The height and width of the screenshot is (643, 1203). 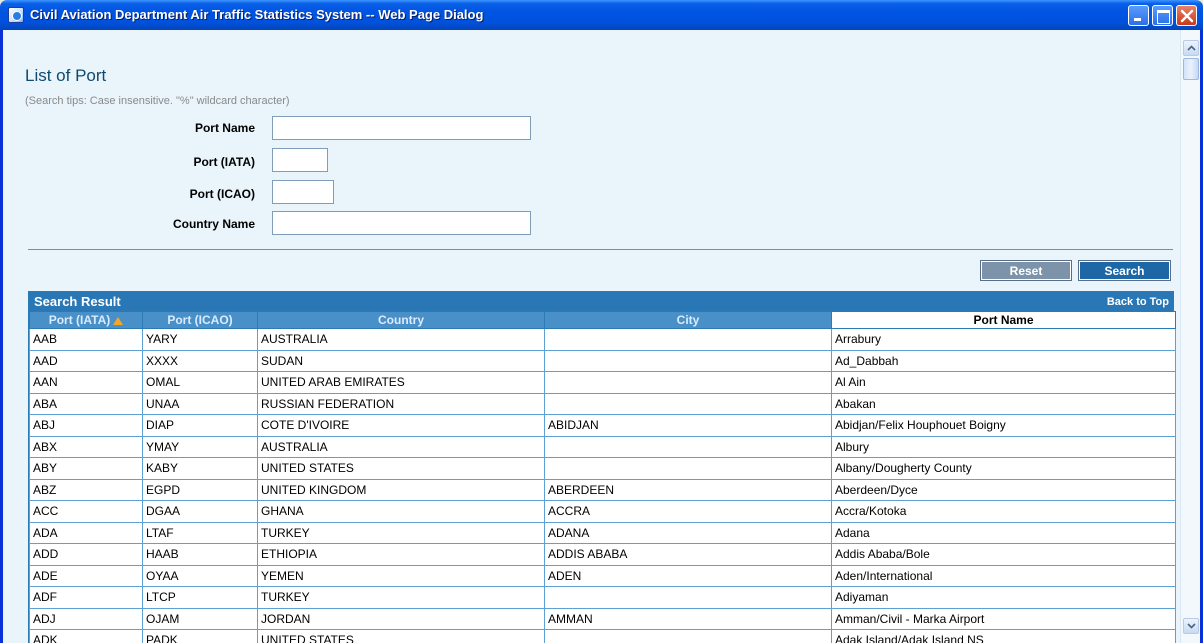 I want to click on port-name-cell: Aberdeen/Dyce, so click(x=1003, y=489).